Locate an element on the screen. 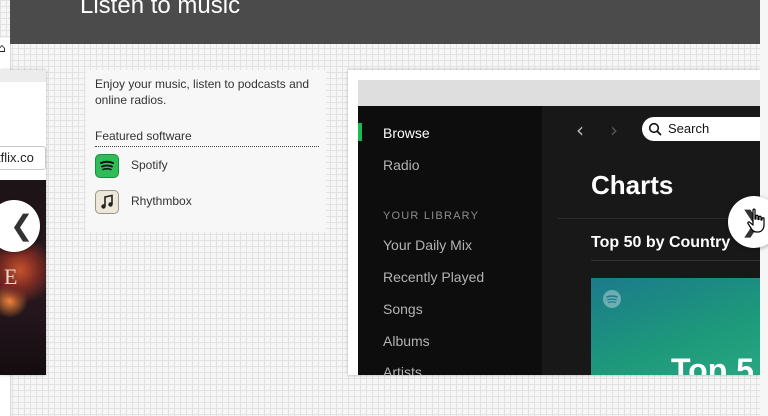  library-heading: YOUR LIBRARY is located at coordinates (431, 216).